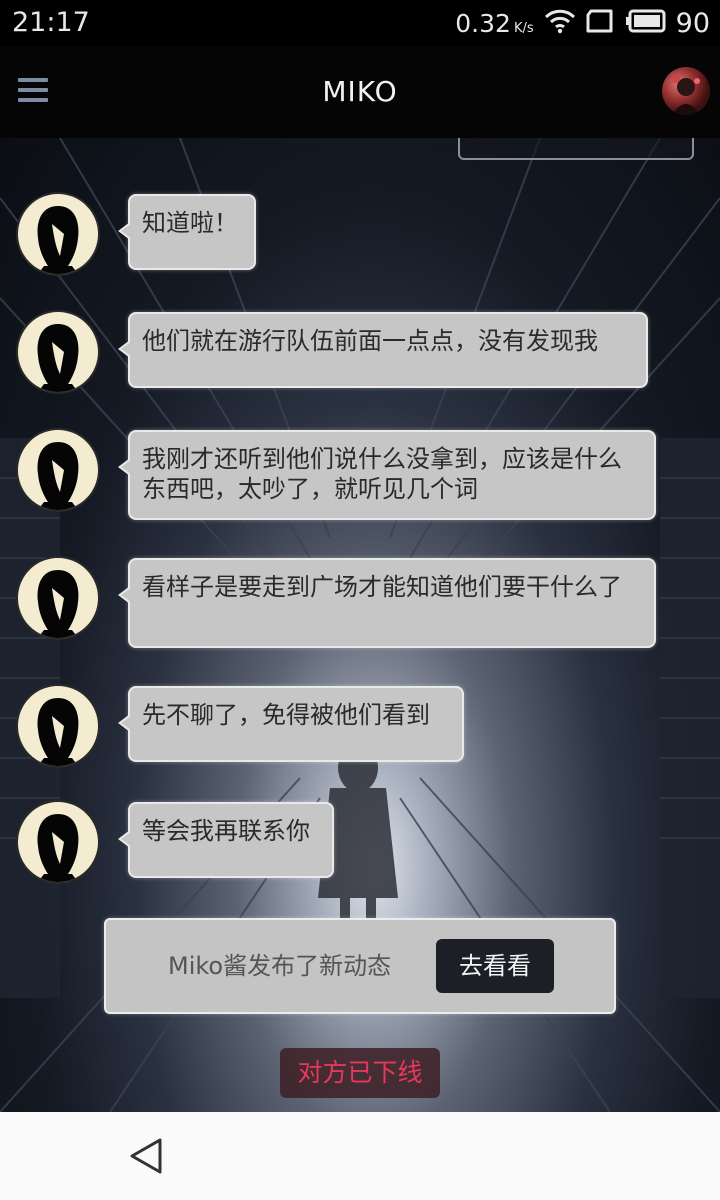 This screenshot has width=720, height=1200. What do you see at coordinates (576, 149) in the screenshot?
I see `previous-message-bubble` at bounding box center [576, 149].